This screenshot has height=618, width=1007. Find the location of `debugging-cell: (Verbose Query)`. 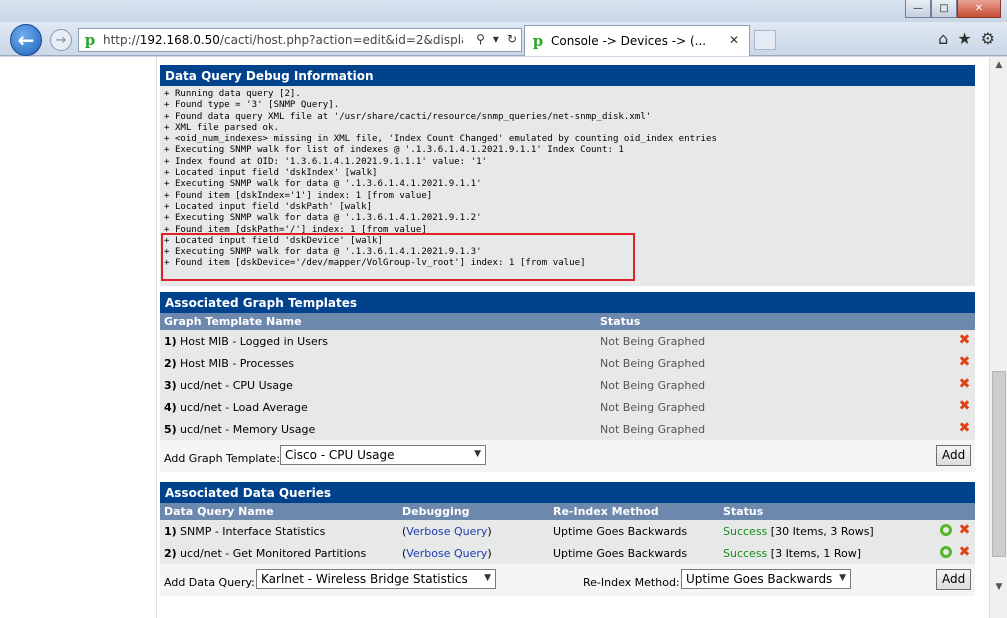

debugging-cell: (Verbose Query) is located at coordinates (447, 553).